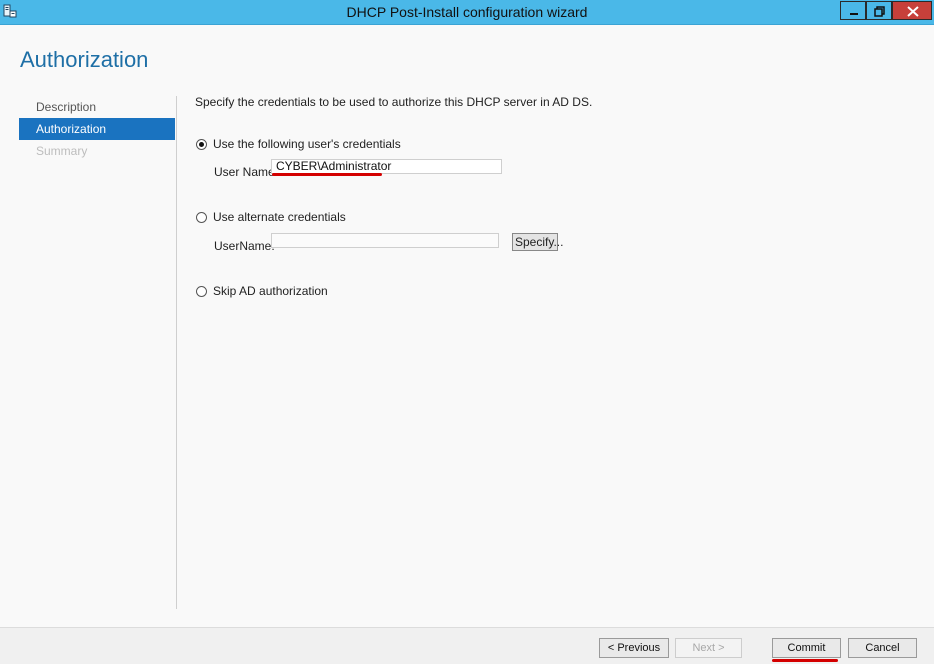 Image resolution: width=934 pixels, height=664 pixels. What do you see at coordinates (386, 166) in the screenshot?
I see `user-name-field: CYBER\Administrator` at bounding box center [386, 166].